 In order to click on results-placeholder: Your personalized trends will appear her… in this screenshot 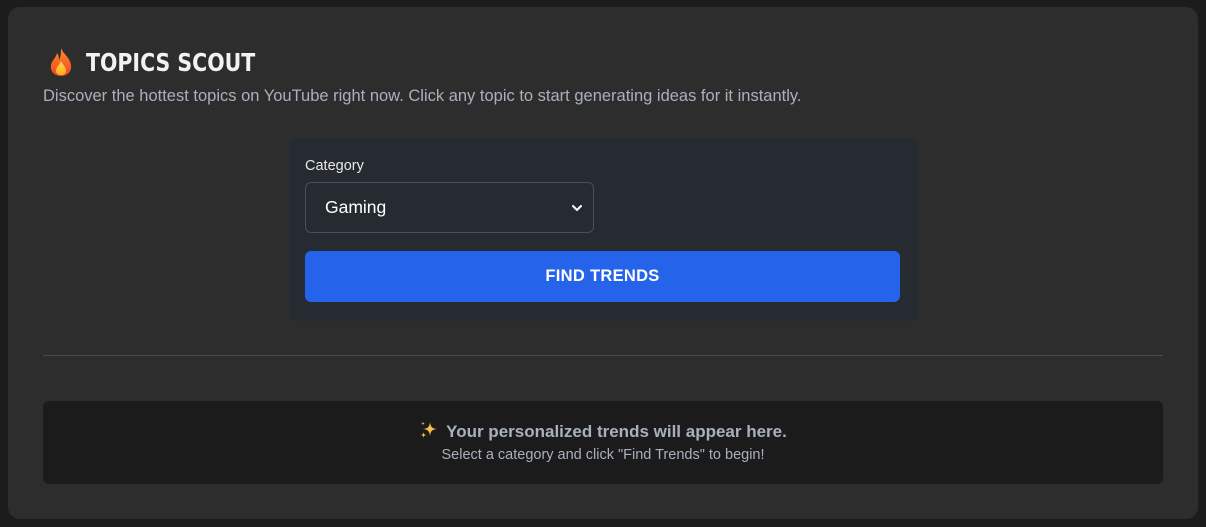, I will do `click(603, 442)`.